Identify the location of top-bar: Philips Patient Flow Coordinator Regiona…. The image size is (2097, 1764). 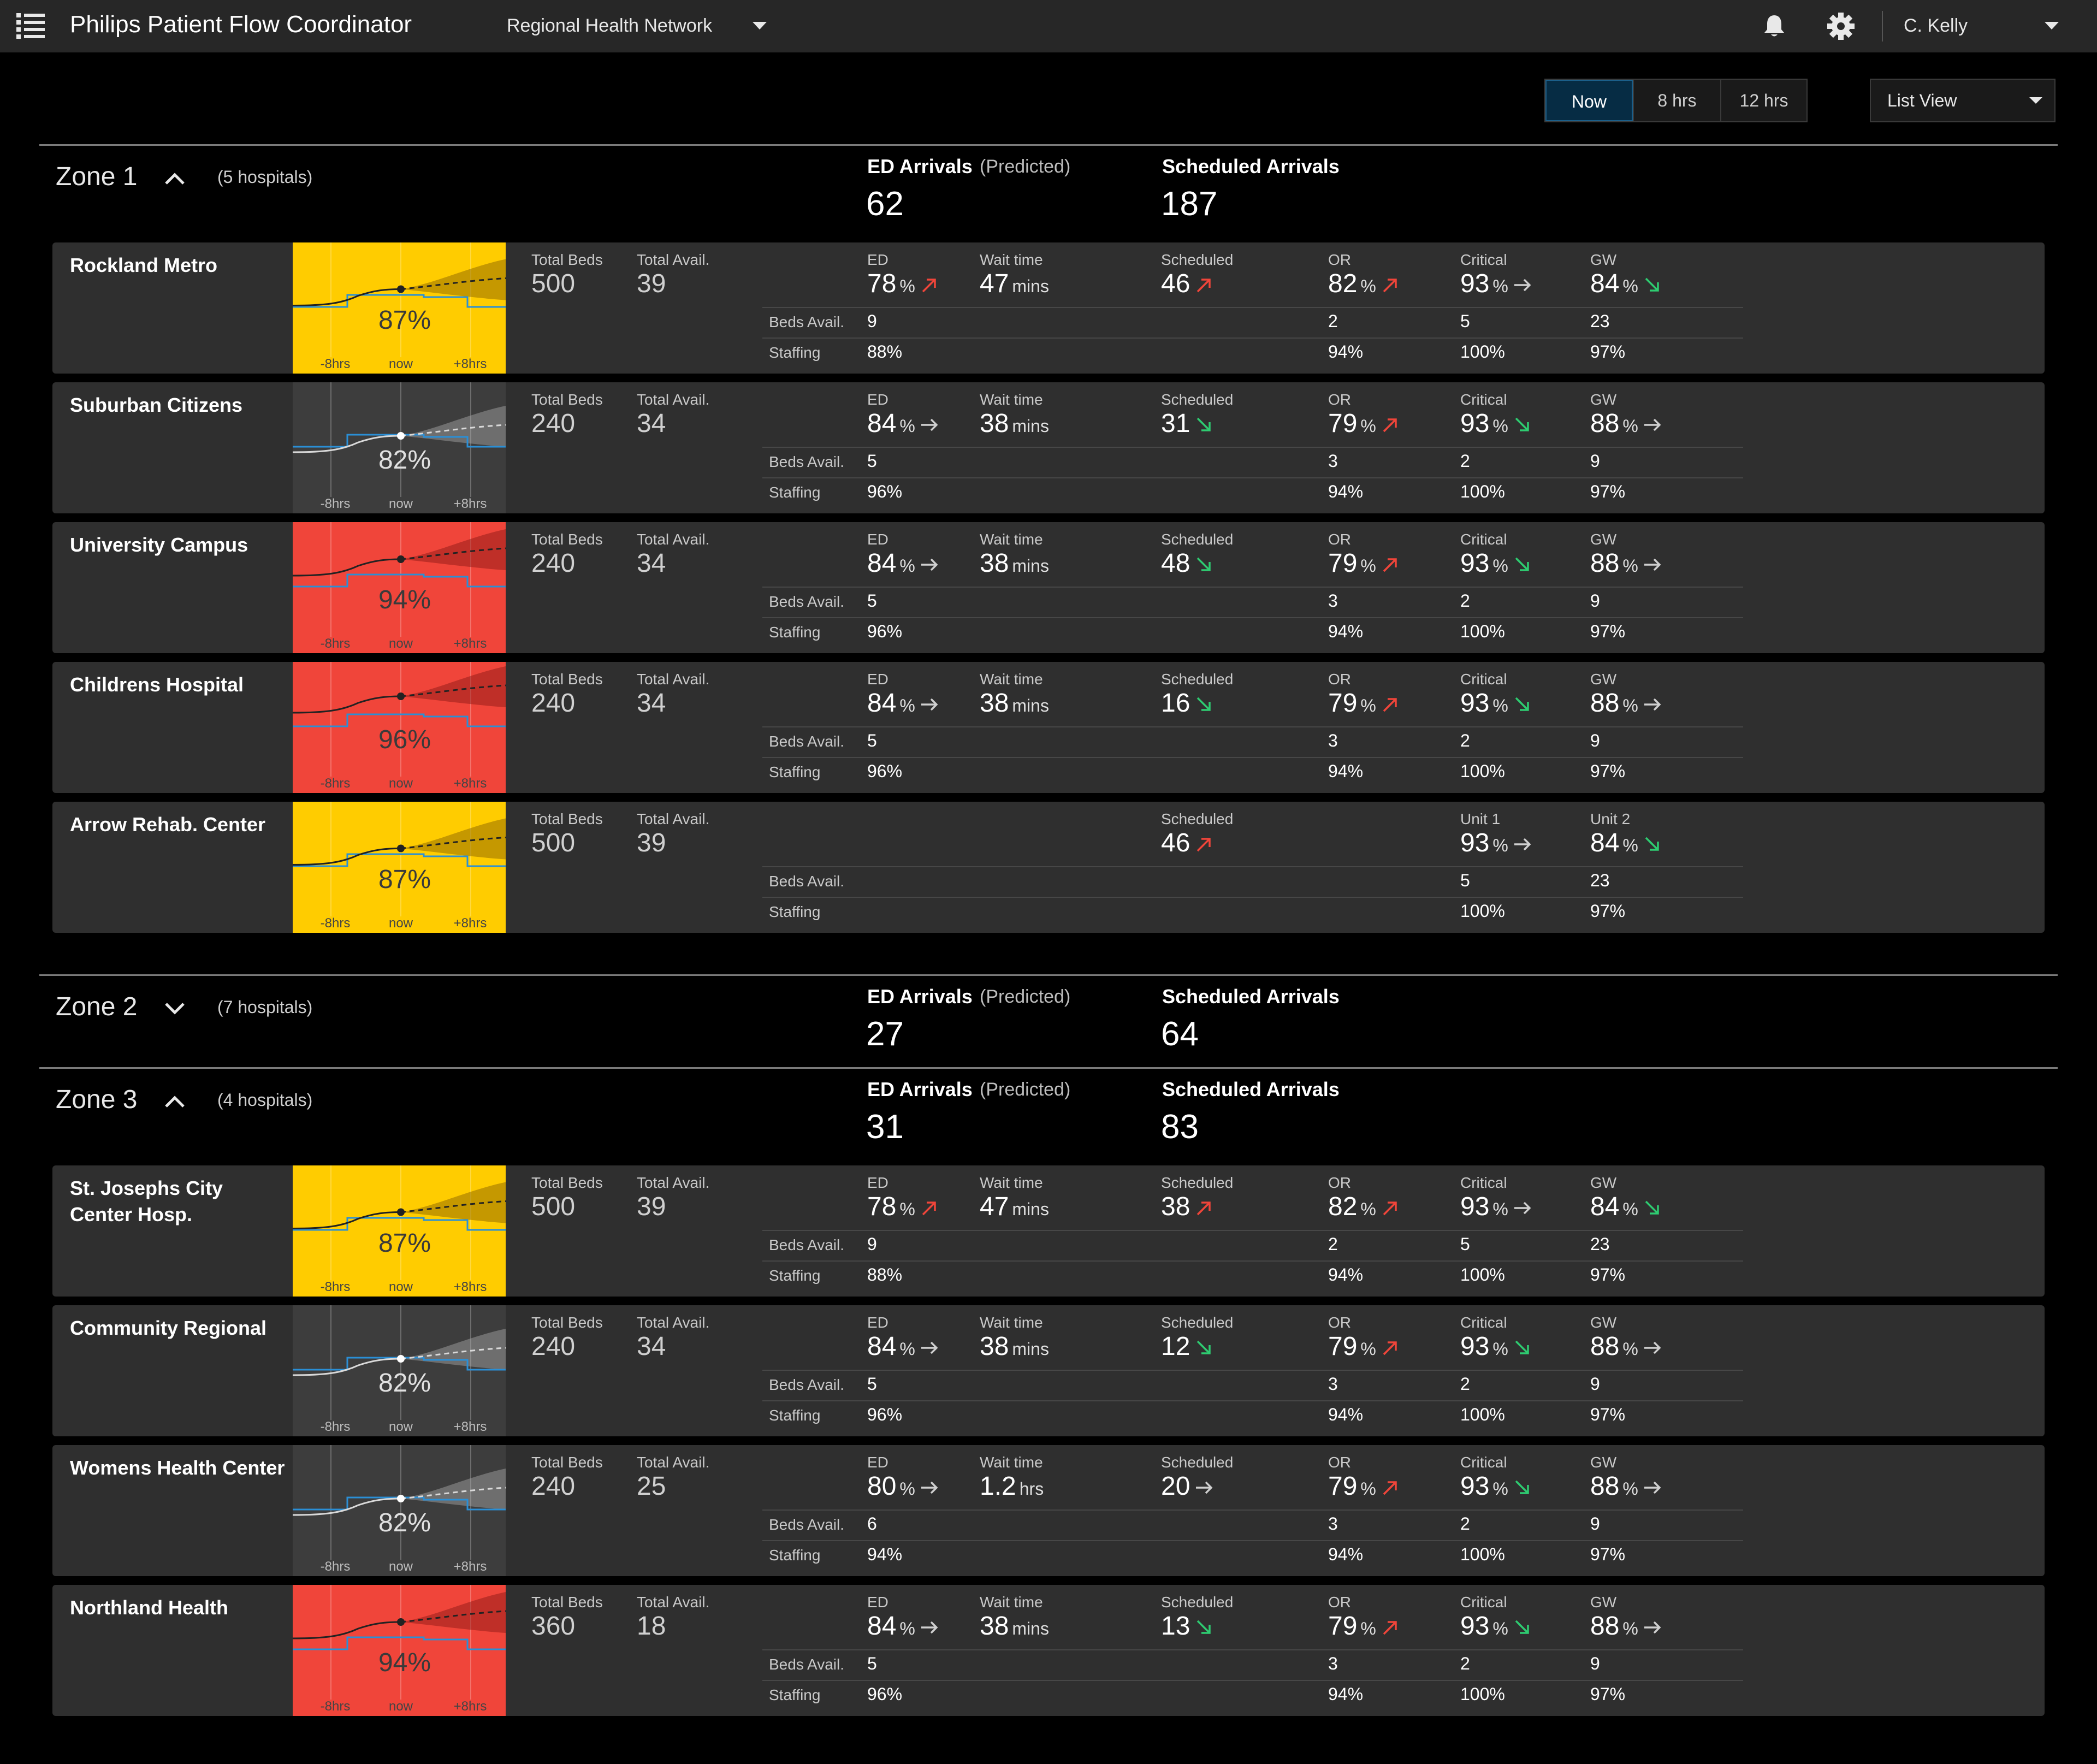
(1048, 26).